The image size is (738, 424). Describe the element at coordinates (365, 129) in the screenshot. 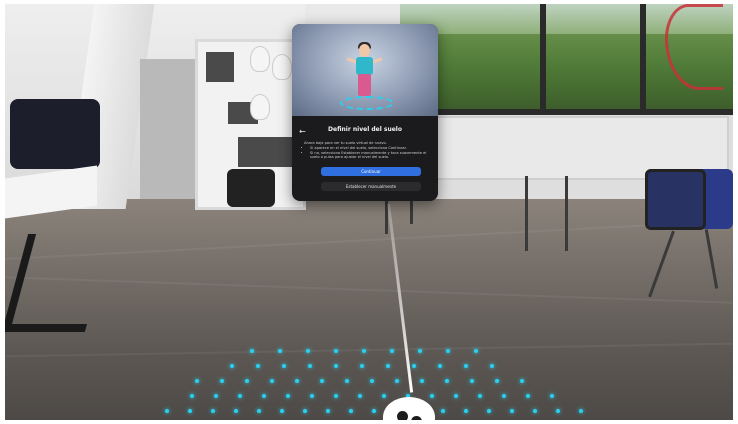

I see `dialog-title: Definir nivel del suelo` at that location.